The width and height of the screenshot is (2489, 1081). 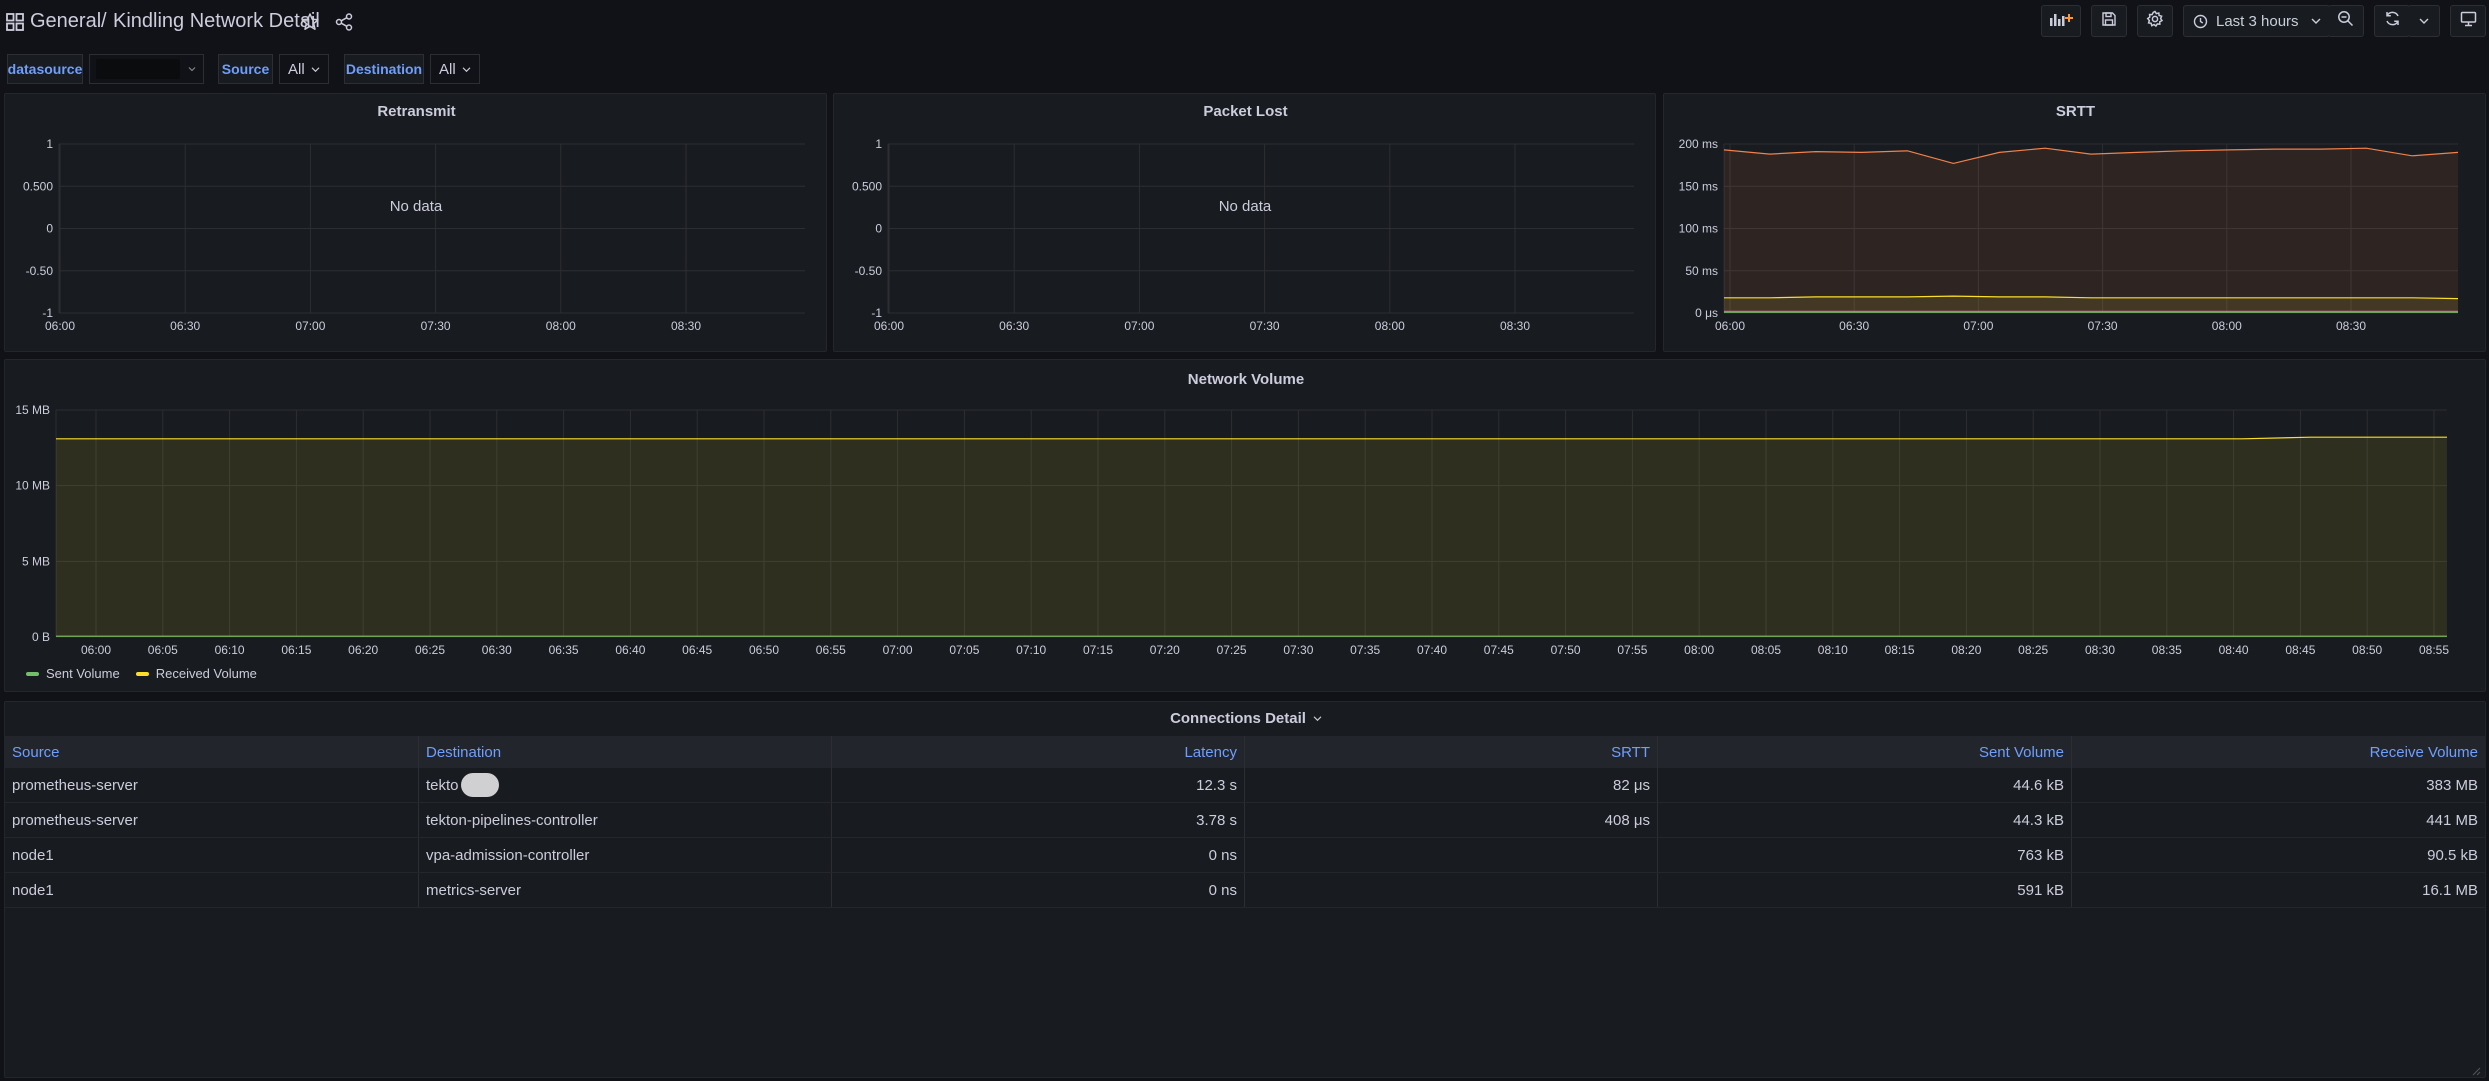 I want to click on series-line, so click(x=1251, y=438).